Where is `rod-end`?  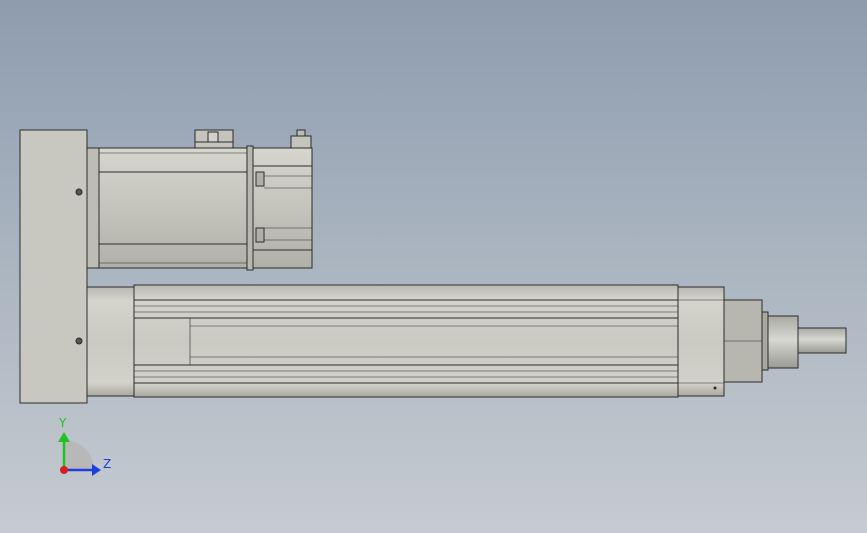 rod-end is located at coordinates (785, 341).